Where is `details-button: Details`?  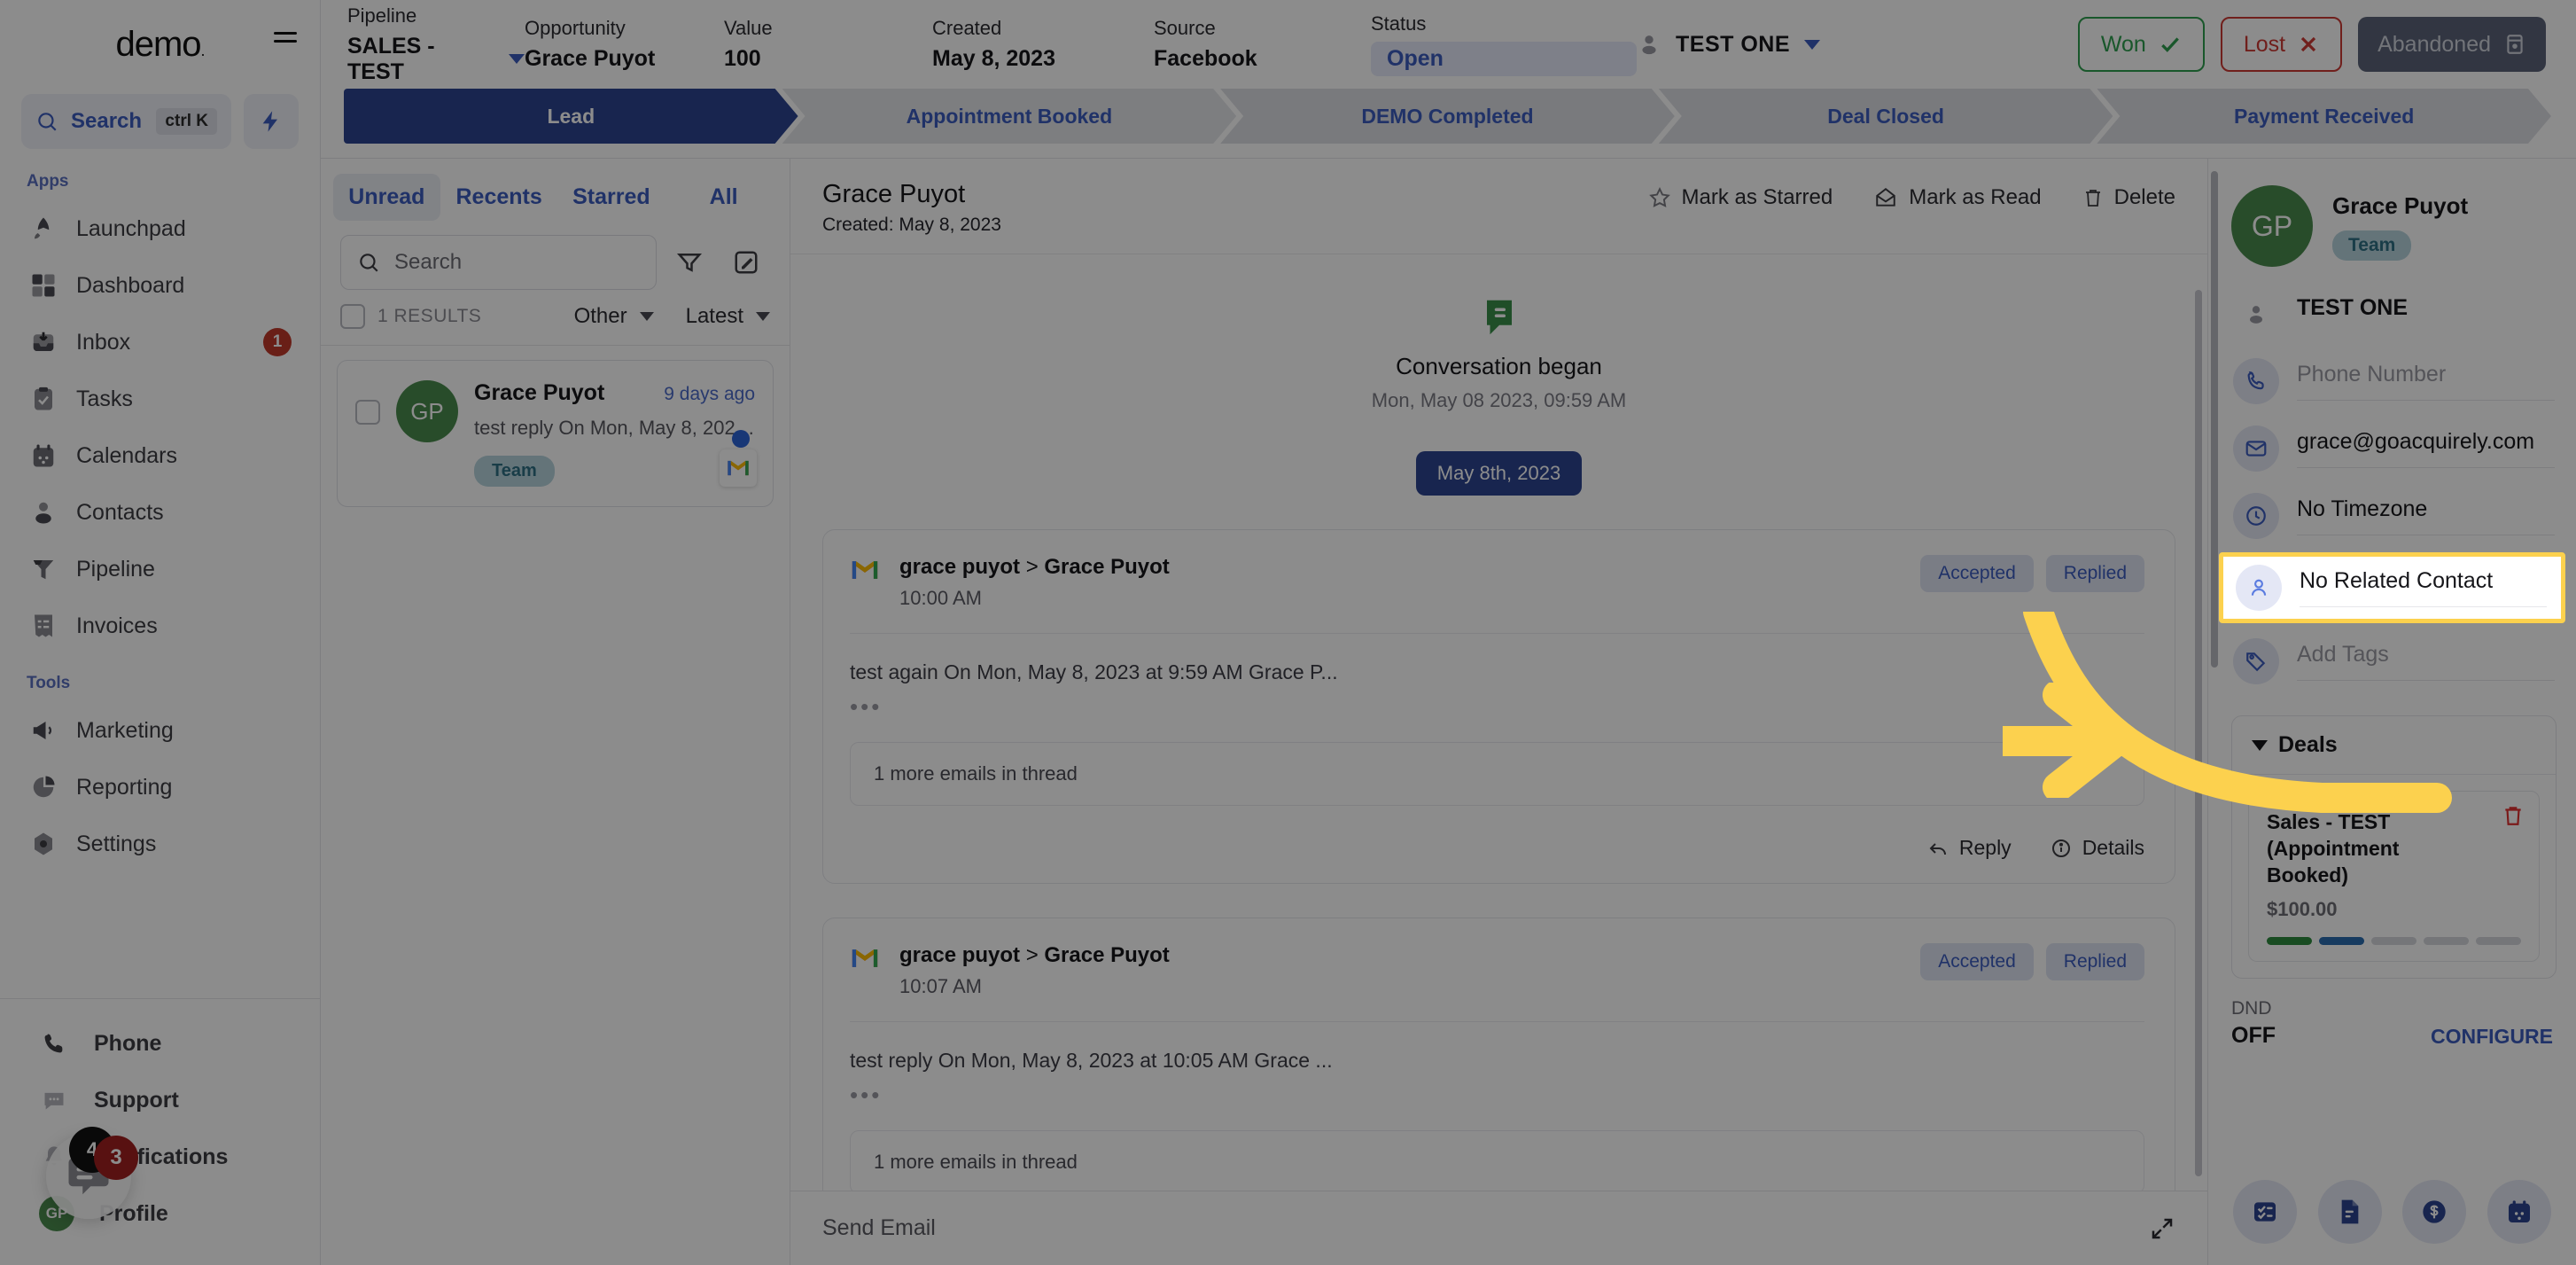
details-button: Details is located at coordinates (2097, 848).